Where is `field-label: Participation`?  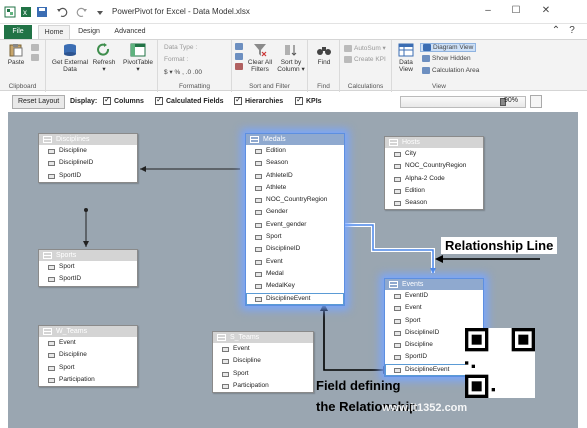
field-label: Participation is located at coordinates (251, 385).